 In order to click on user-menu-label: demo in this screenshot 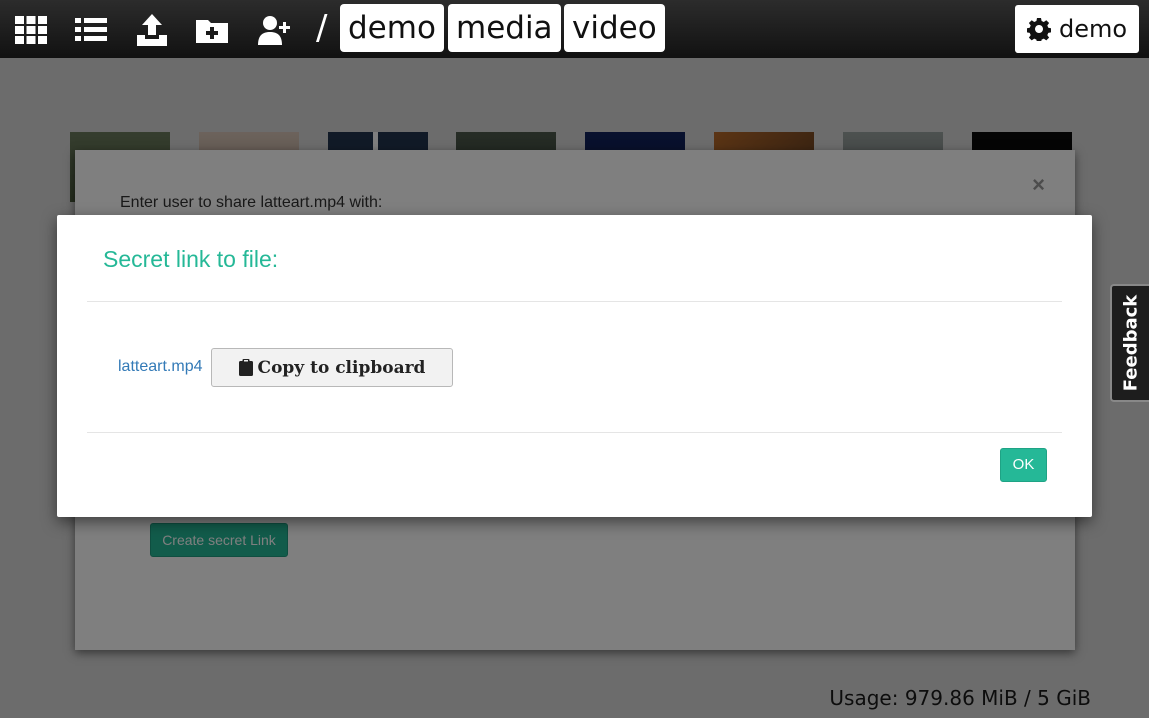, I will do `click(1093, 29)`.